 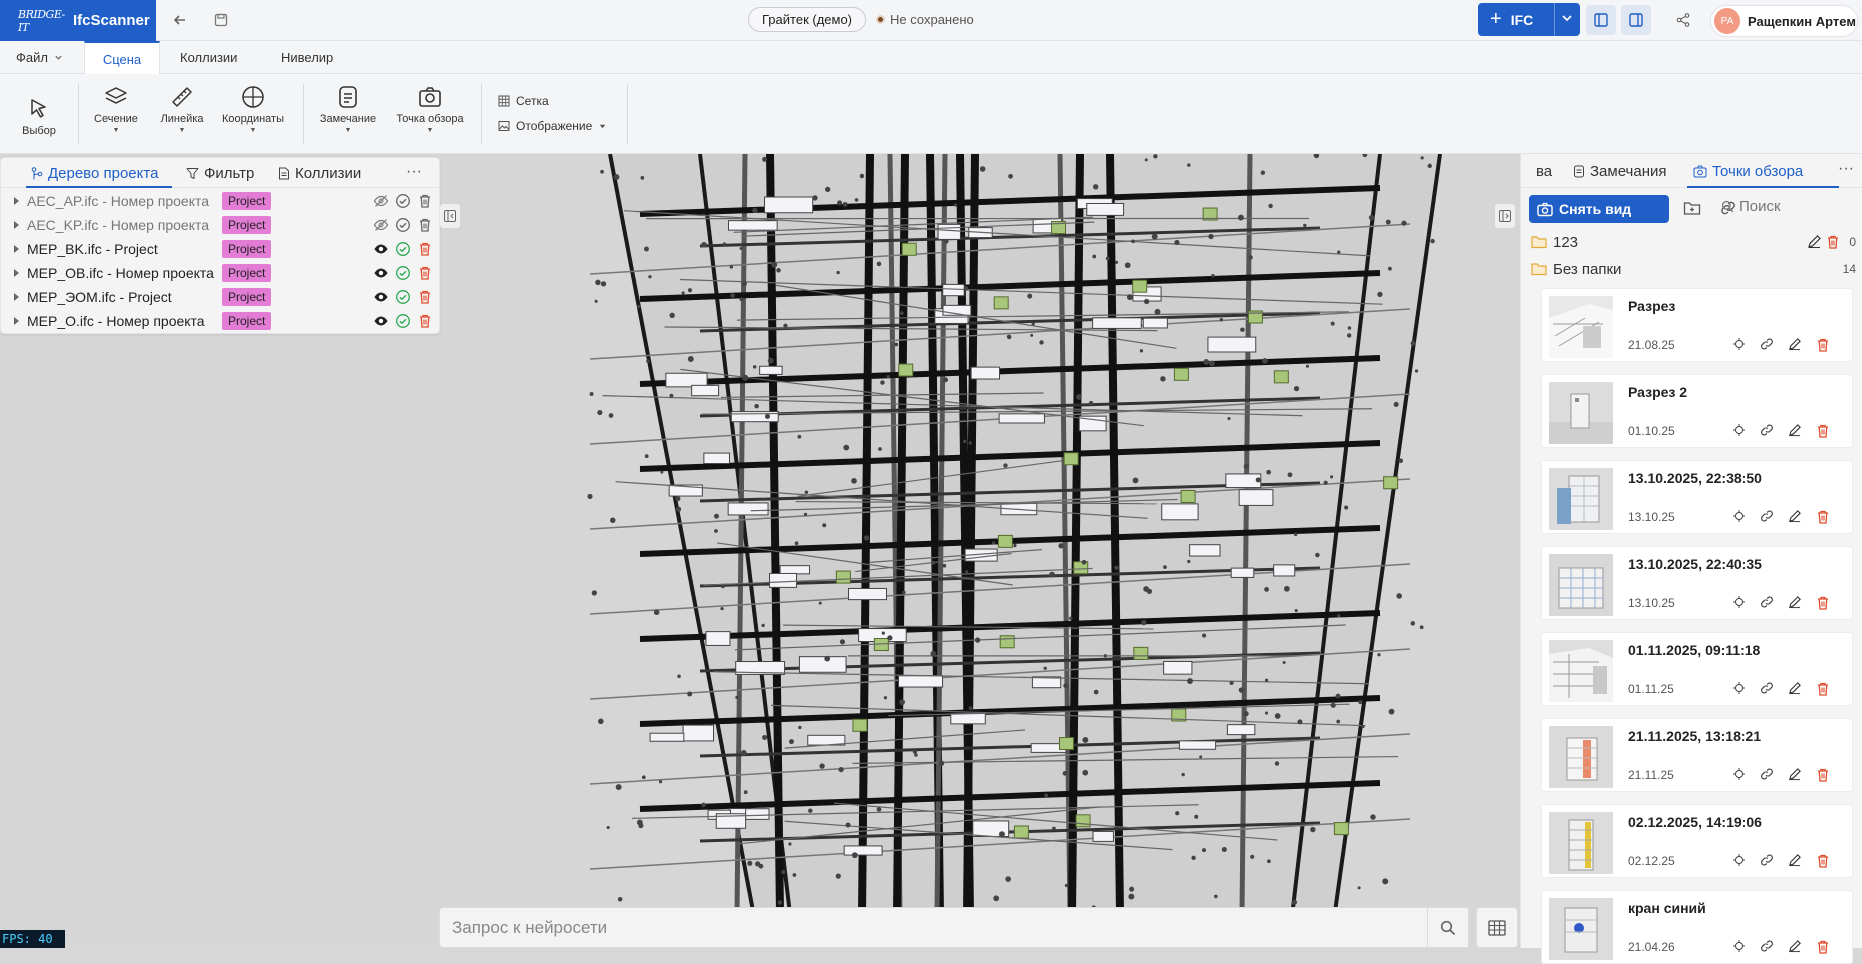 I want to click on display-dropdown: Отображение, so click(x=555, y=126).